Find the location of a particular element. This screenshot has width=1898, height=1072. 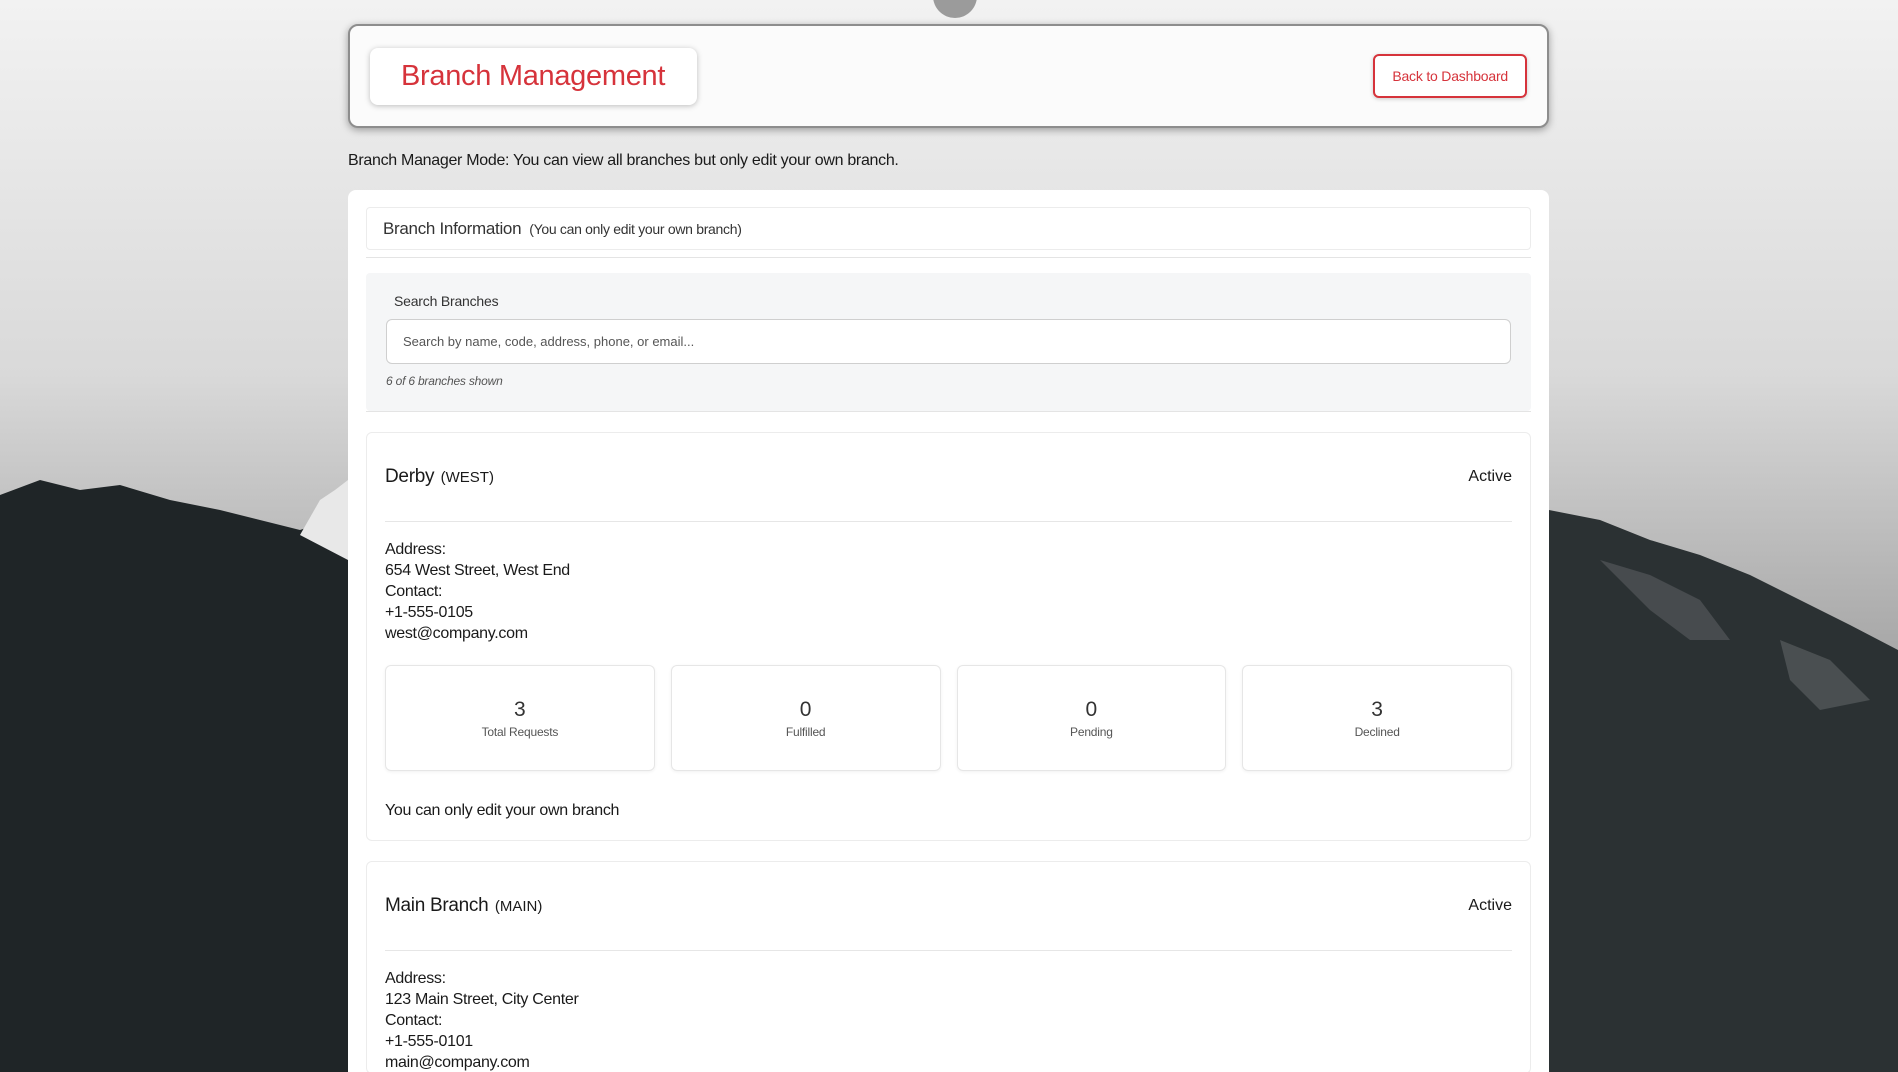

branch-address: 123 Main Street, City Center is located at coordinates (482, 999).